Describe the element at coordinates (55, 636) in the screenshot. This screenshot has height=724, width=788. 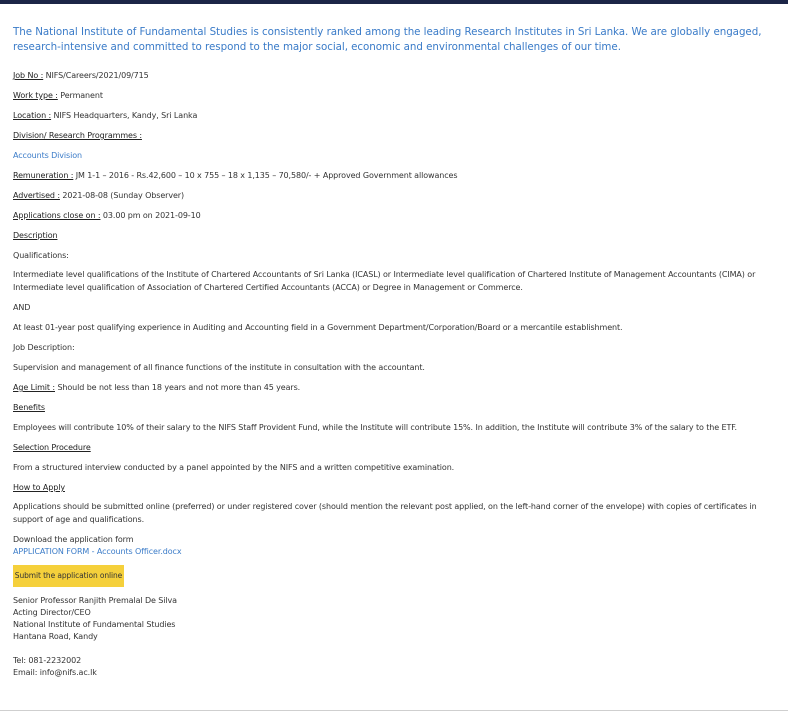
I see `signatory-address: Hantana Road, Kandy` at that location.